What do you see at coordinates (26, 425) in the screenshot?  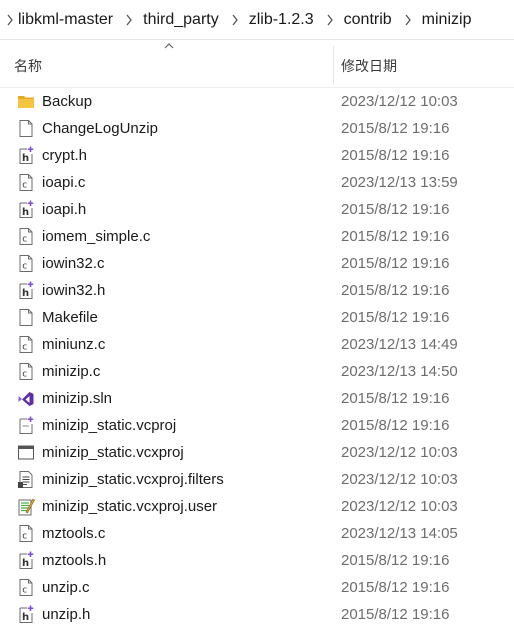 I see `vcproj-icon` at bounding box center [26, 425].